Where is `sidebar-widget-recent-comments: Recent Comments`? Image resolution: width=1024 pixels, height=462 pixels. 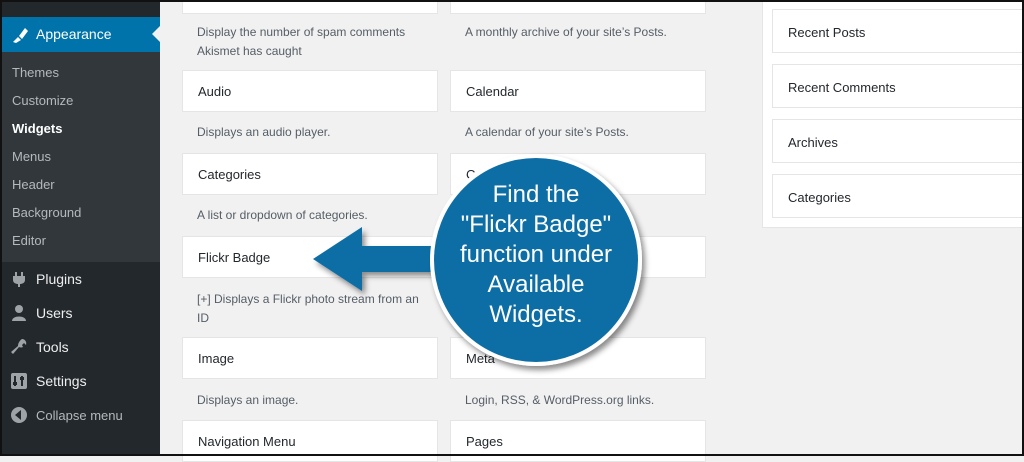
sidebar-widget-recent-comments: Recent Comments is located at coordinates (898, 86).